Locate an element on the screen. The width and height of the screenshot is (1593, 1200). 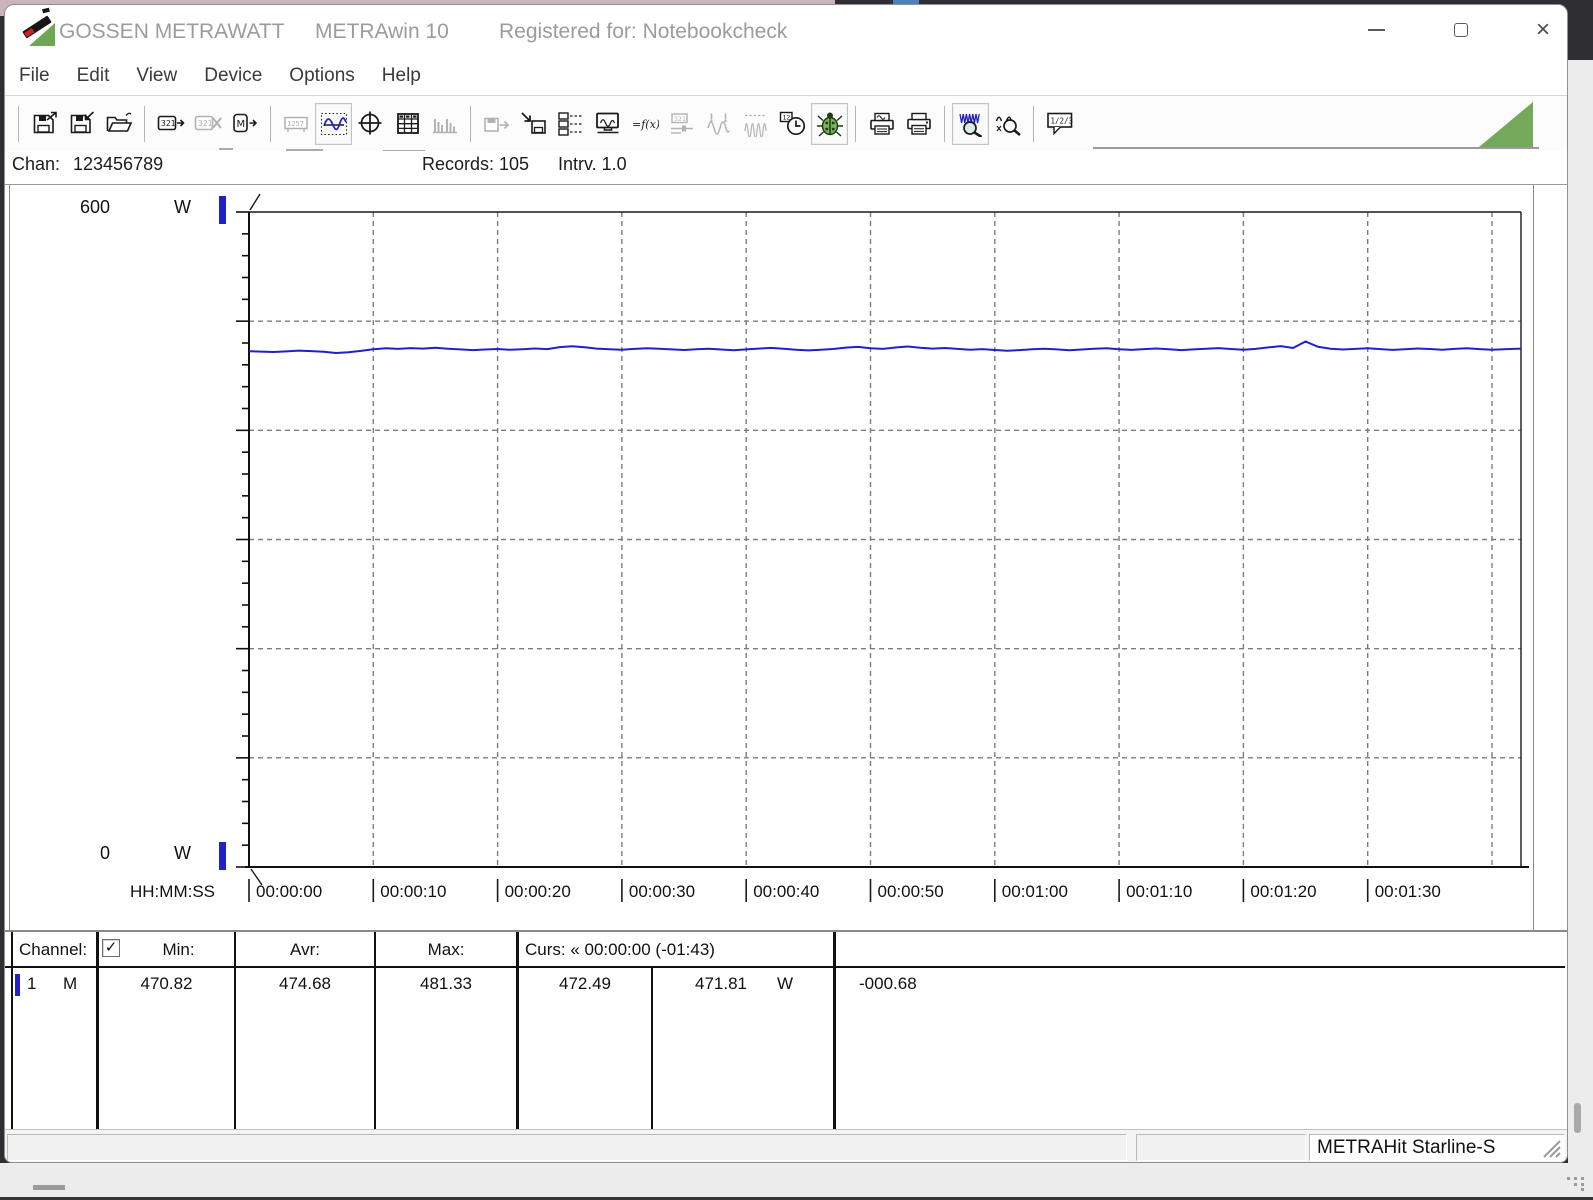
zoomwave-icon is located at coordinates (970, 125).